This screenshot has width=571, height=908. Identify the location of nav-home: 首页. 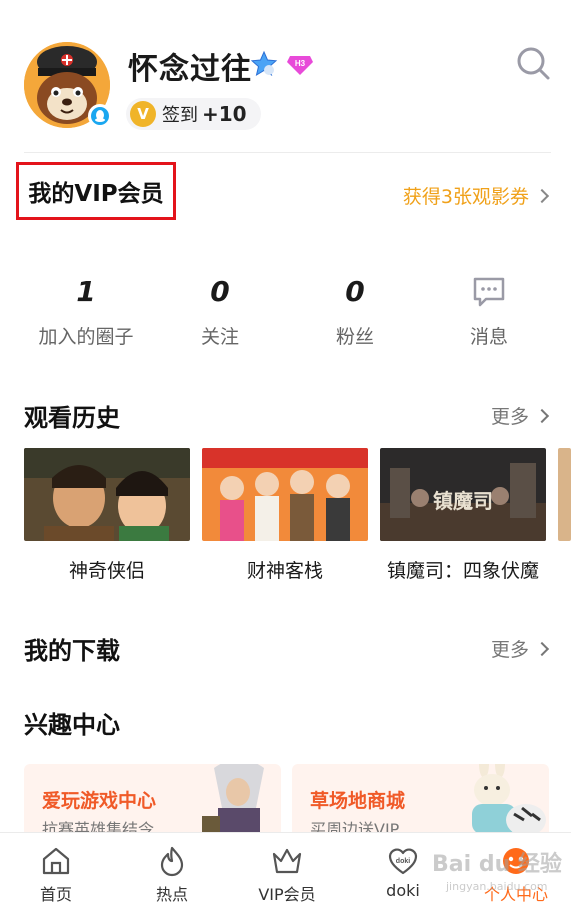
(56, 875).